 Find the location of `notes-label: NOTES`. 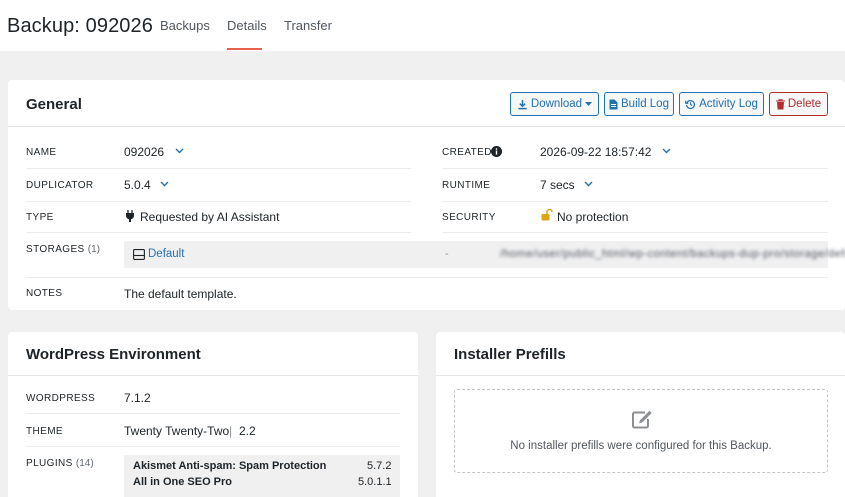

notes-label: NOTES is located at coordinates (44, 293).